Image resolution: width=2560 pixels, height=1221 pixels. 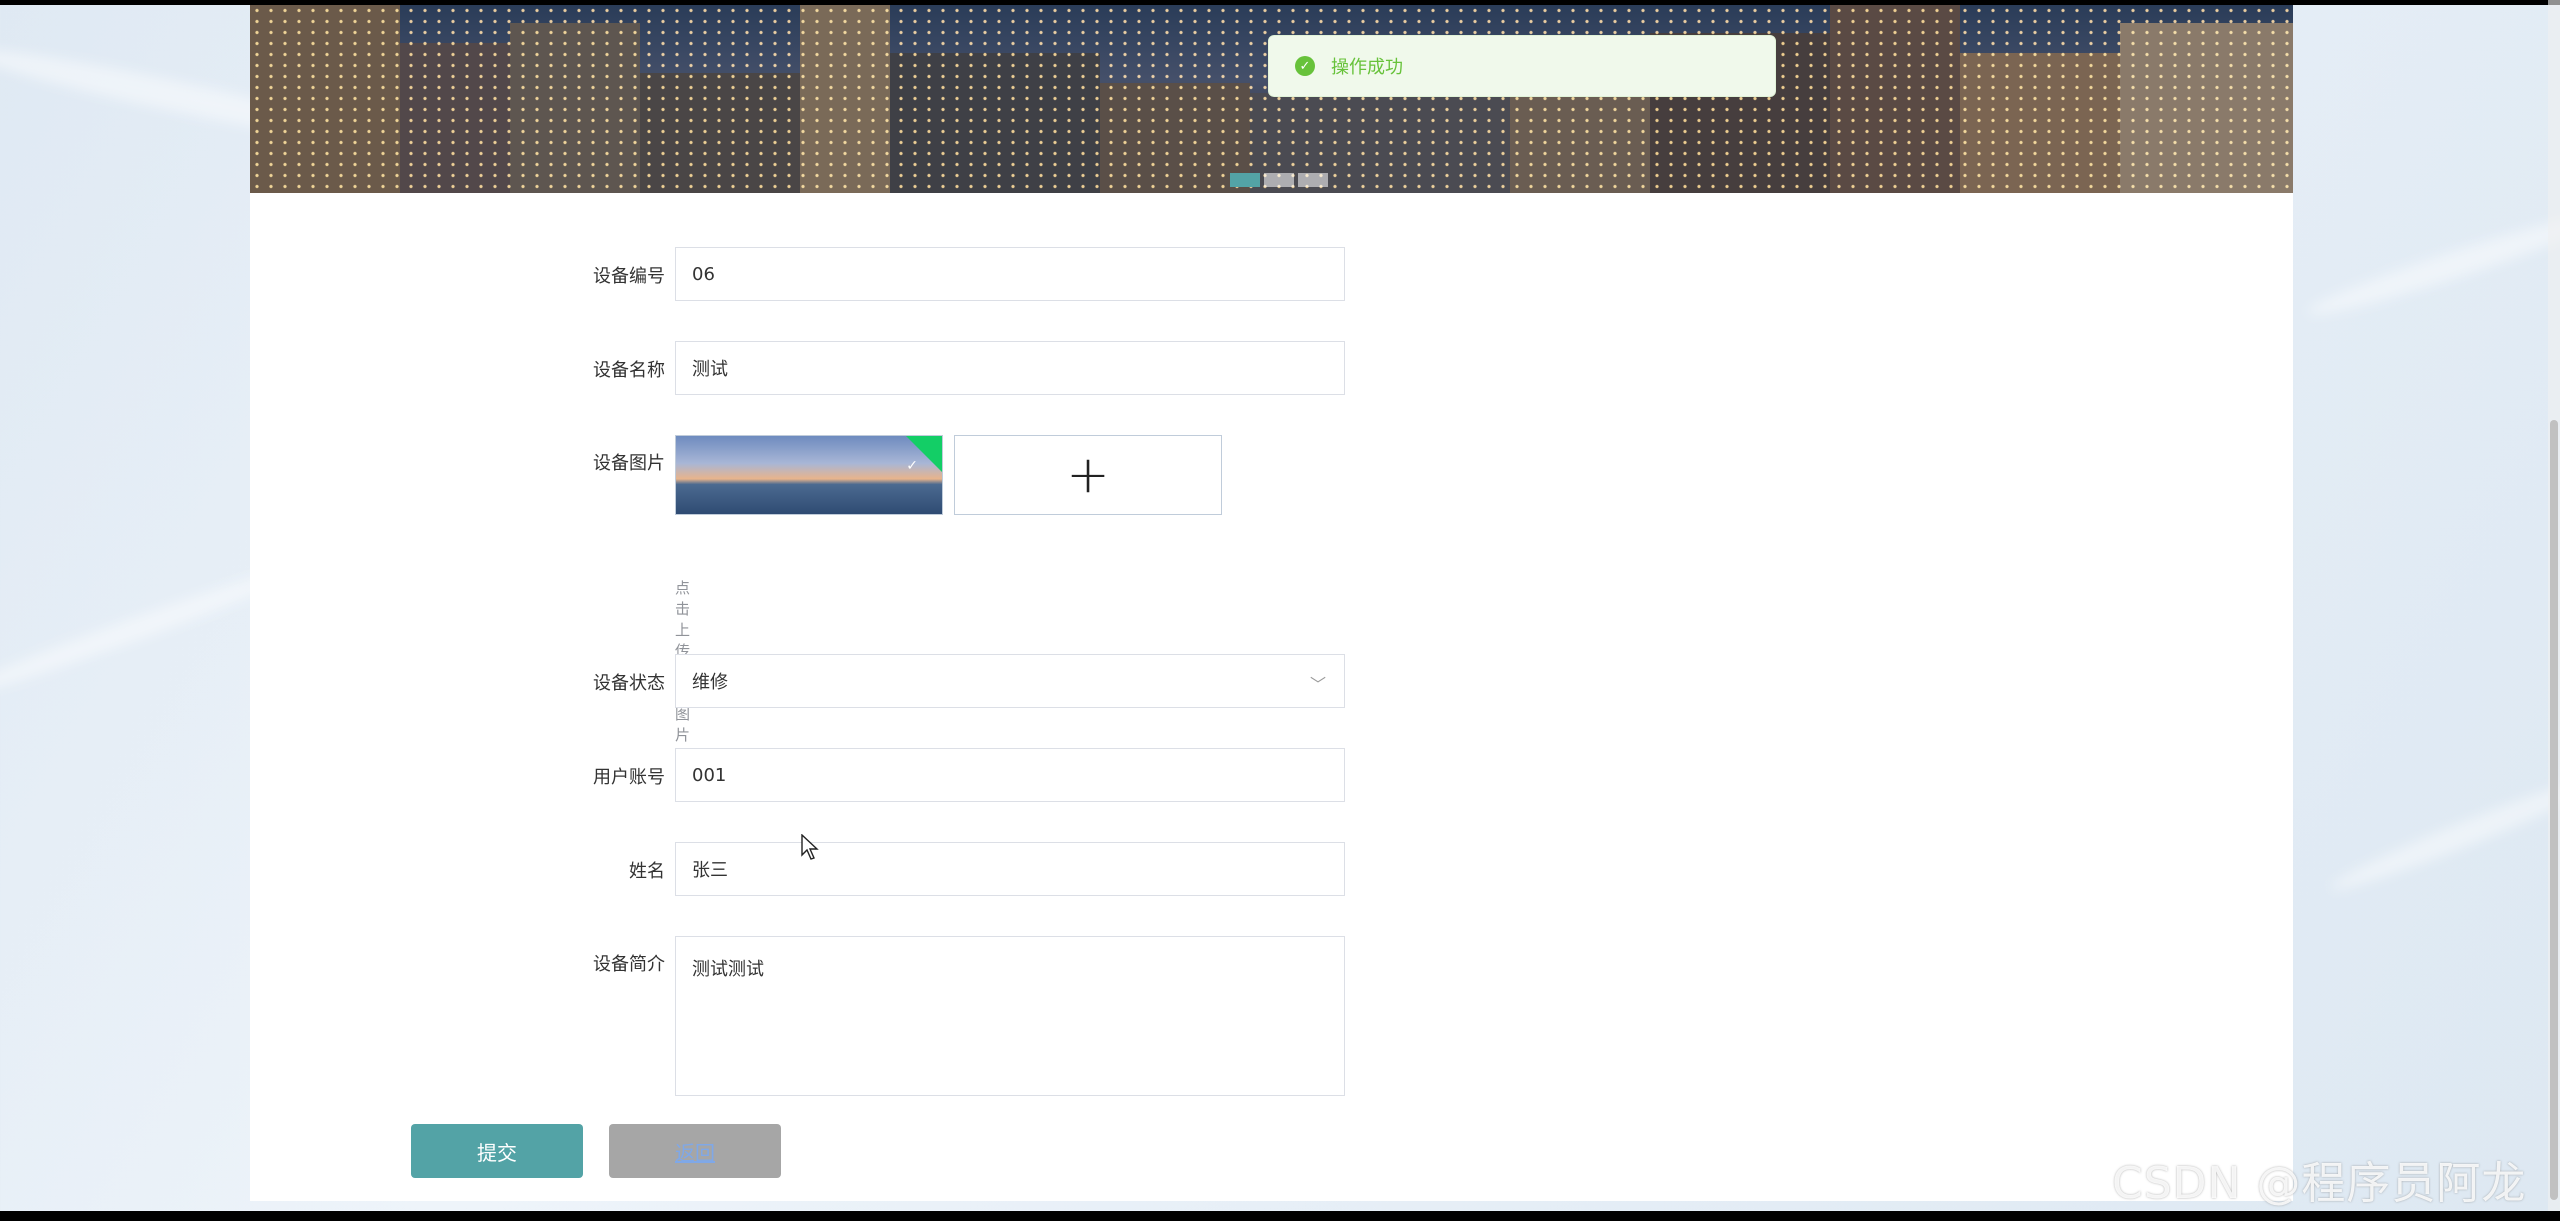 I want to click on image-upload-button: +, so click(x=1088, y=475).